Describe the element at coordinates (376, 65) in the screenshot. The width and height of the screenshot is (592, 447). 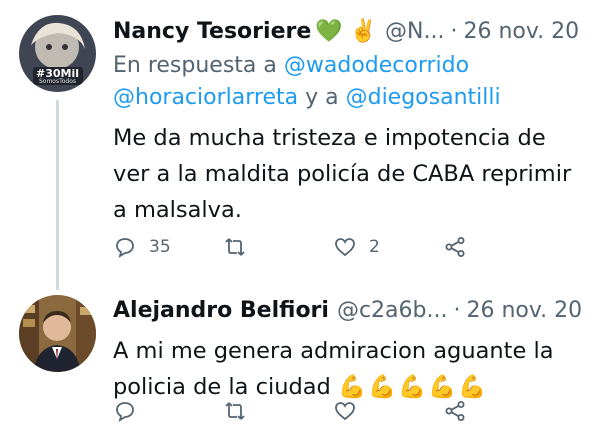
I see `mention-link: @wadodecorrido` at that location.